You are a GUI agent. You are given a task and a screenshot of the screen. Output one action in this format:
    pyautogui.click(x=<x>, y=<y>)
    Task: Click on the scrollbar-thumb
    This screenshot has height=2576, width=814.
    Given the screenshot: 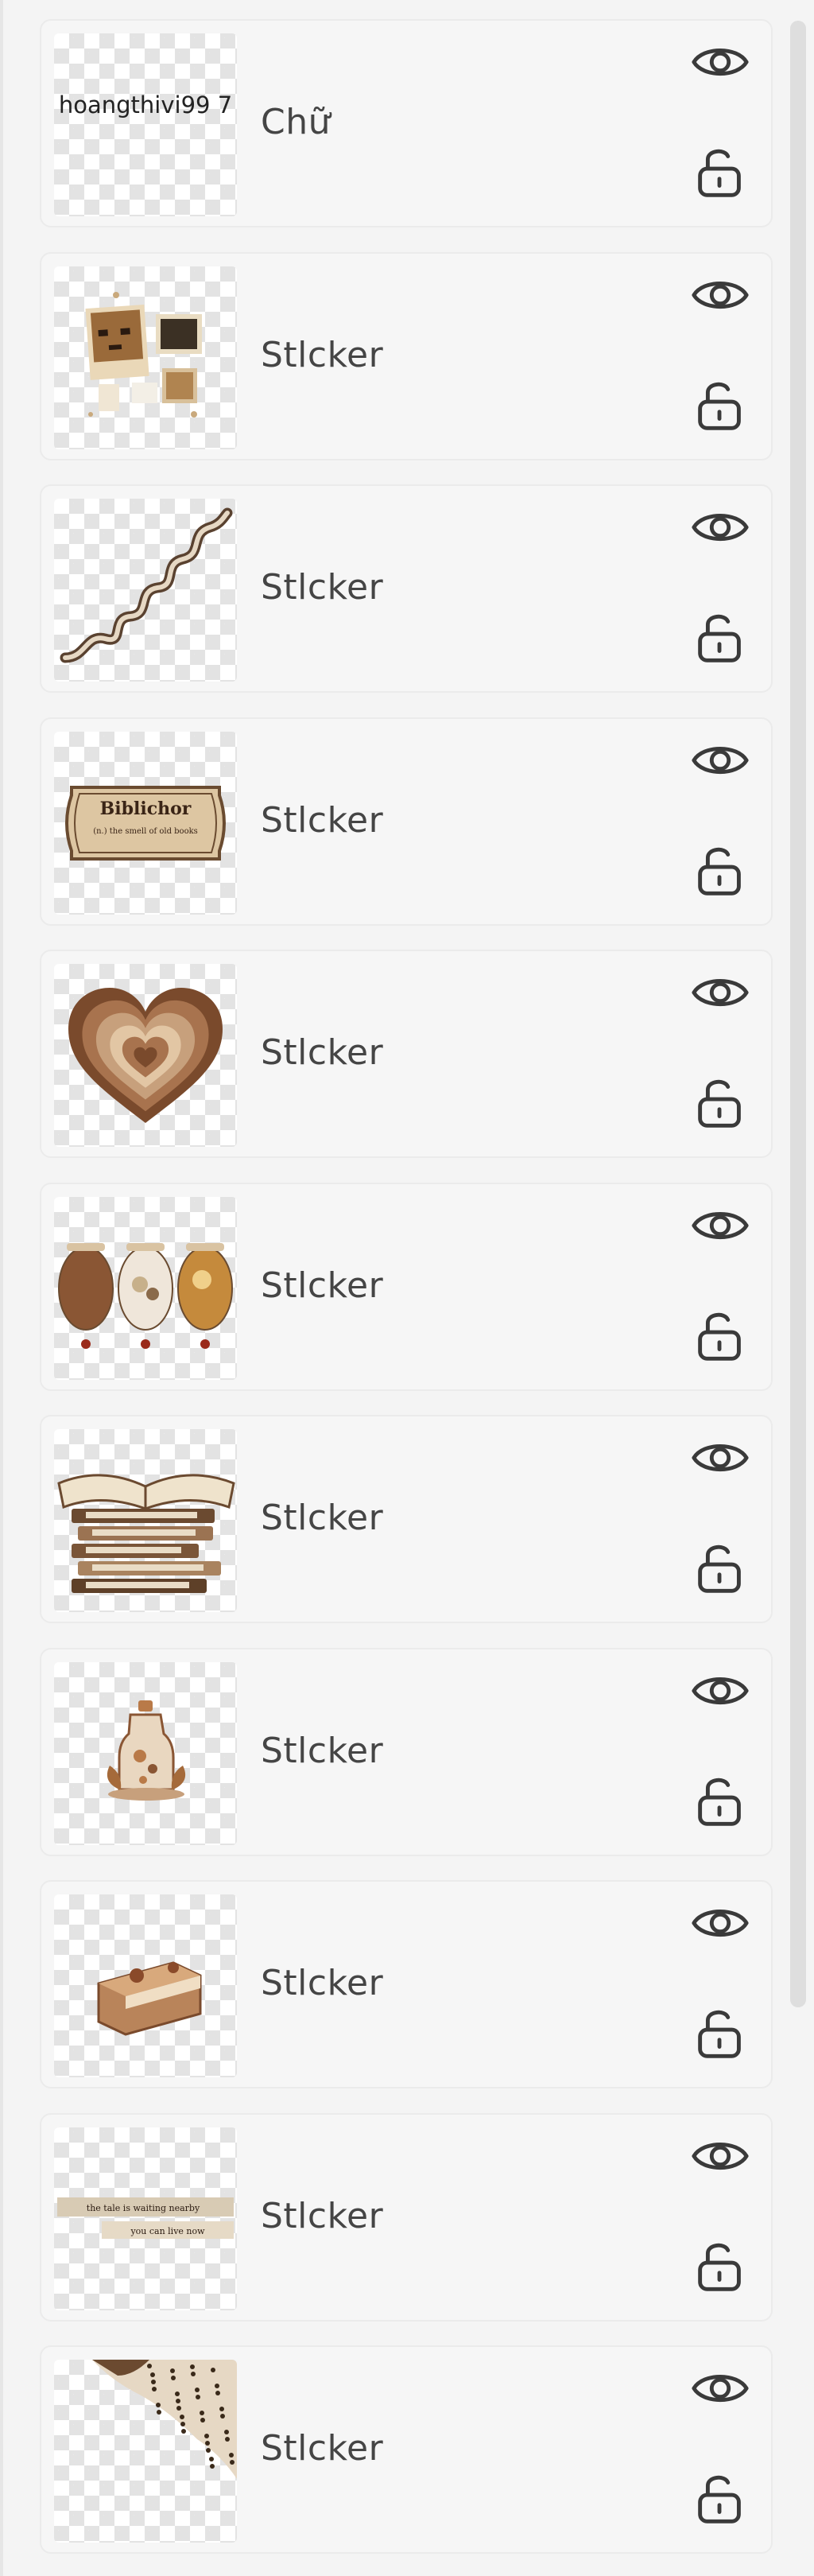 What is the action you would take?
    pyautogui.click(x=798, y=1014)
    